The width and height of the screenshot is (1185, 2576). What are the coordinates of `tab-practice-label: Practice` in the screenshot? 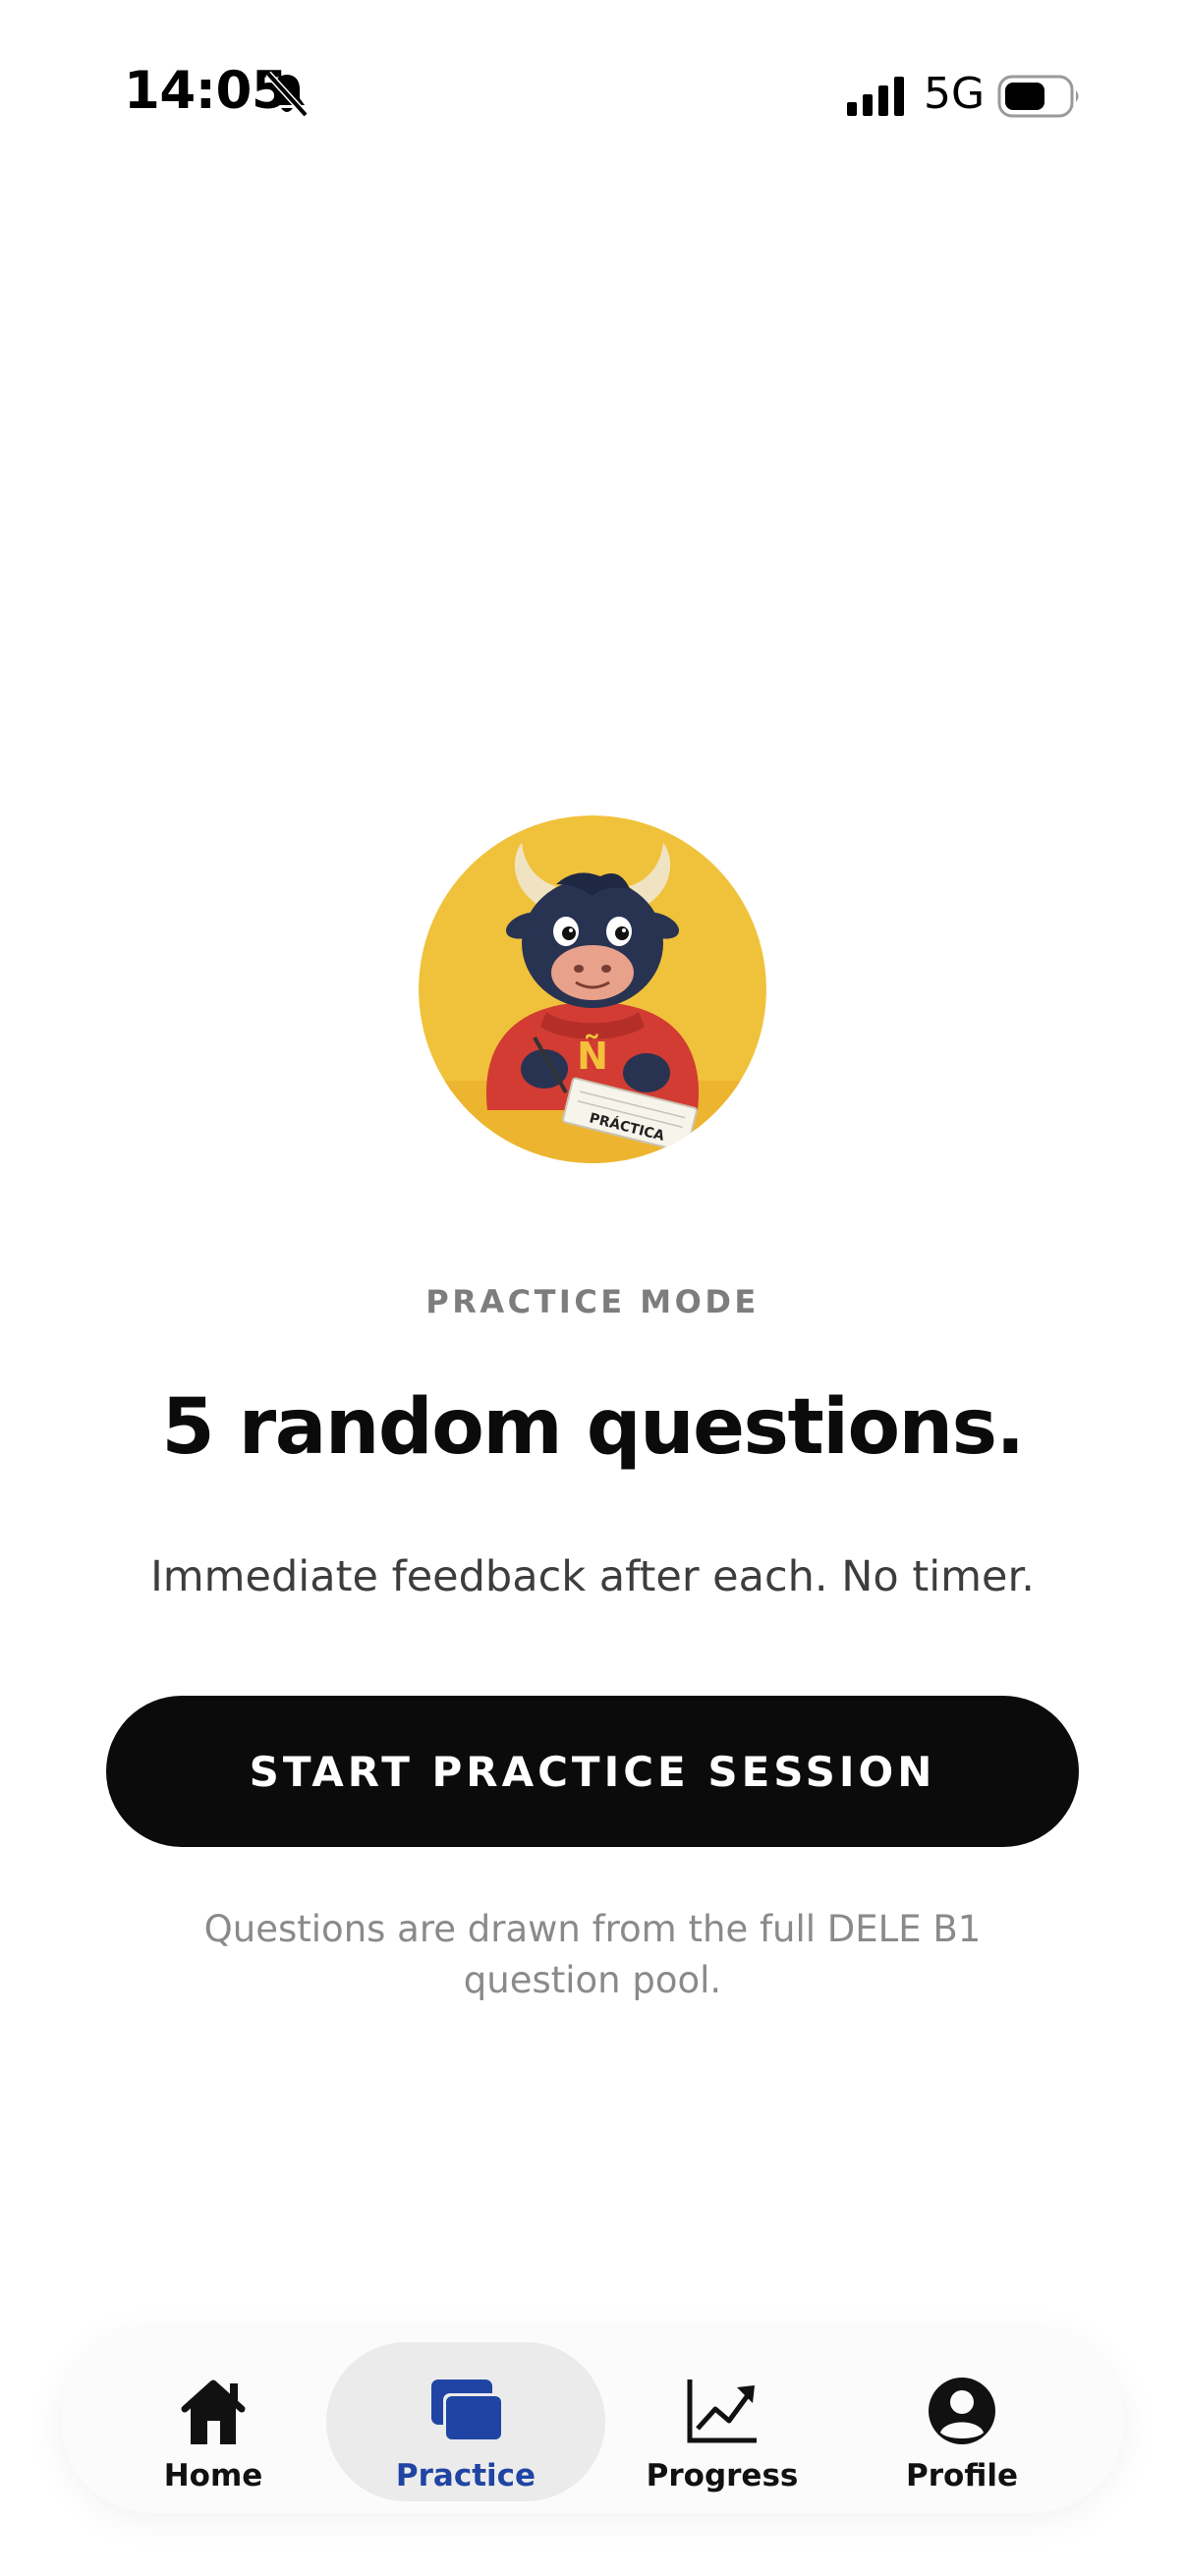 It's located at (466, 2475).